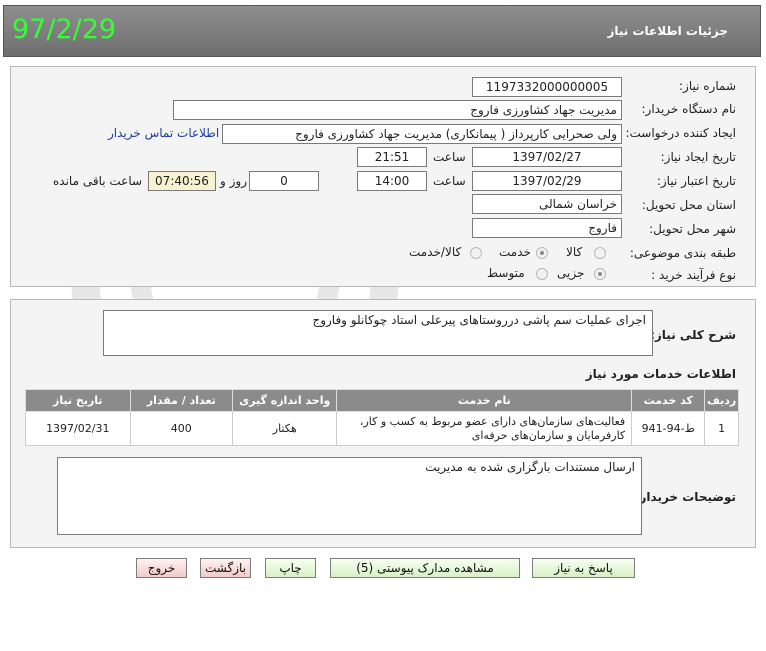 The height and width of the screenshot is (651, 766). Describe the element at coordinates (98, 181) in the screenshot. I see `remaining-time-label: ساعت باقی مانده` at that location.